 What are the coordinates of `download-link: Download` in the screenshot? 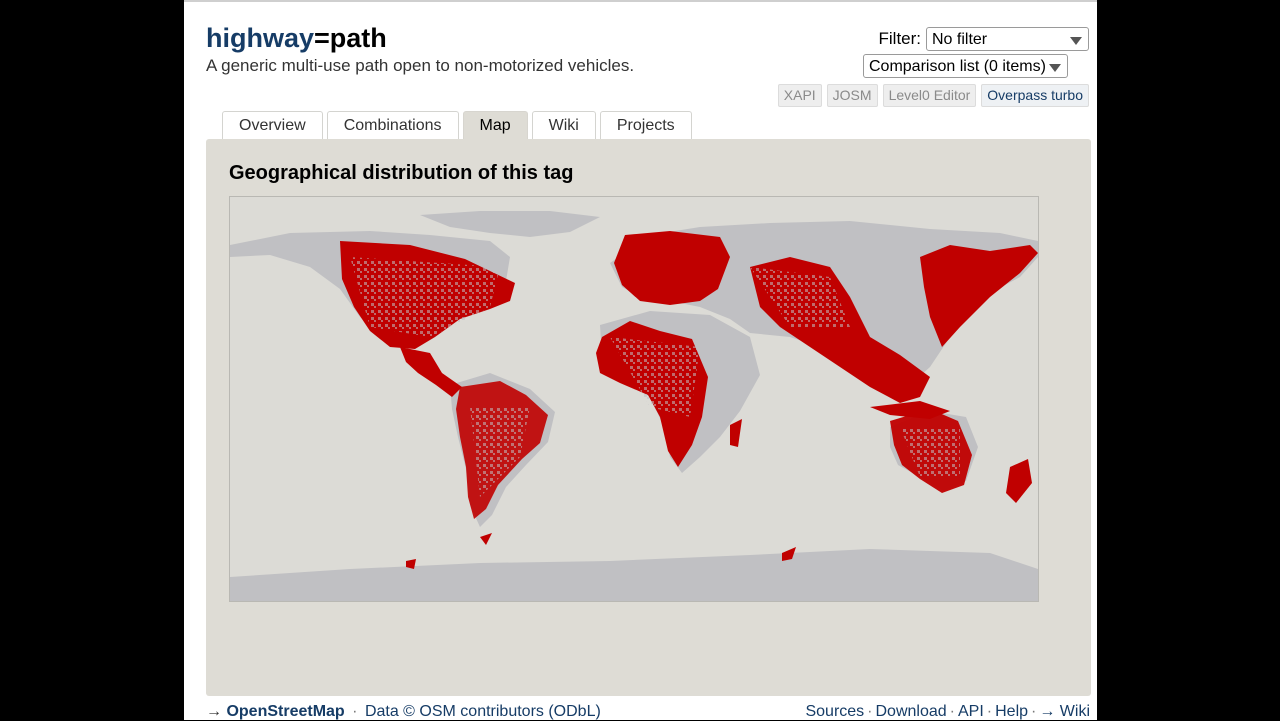 It's located at (911, 711).